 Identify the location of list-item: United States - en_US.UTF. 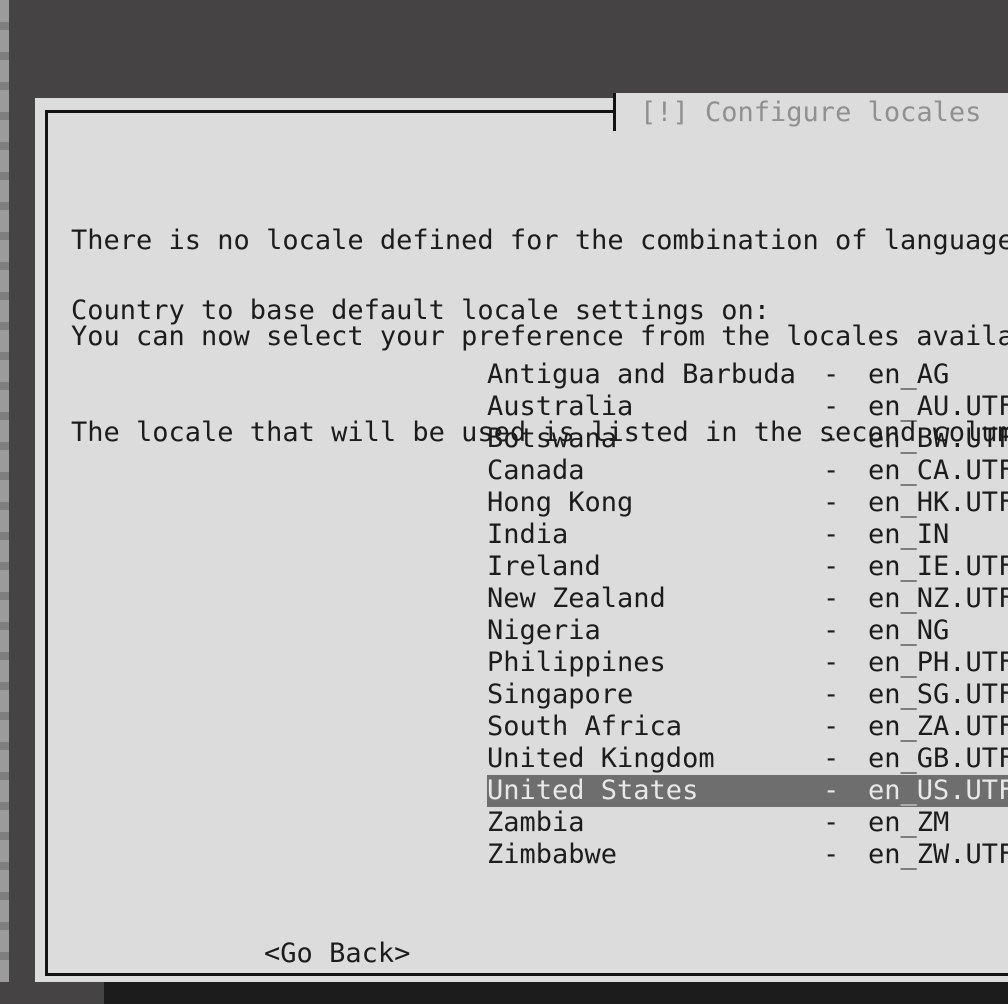
(528, 791).